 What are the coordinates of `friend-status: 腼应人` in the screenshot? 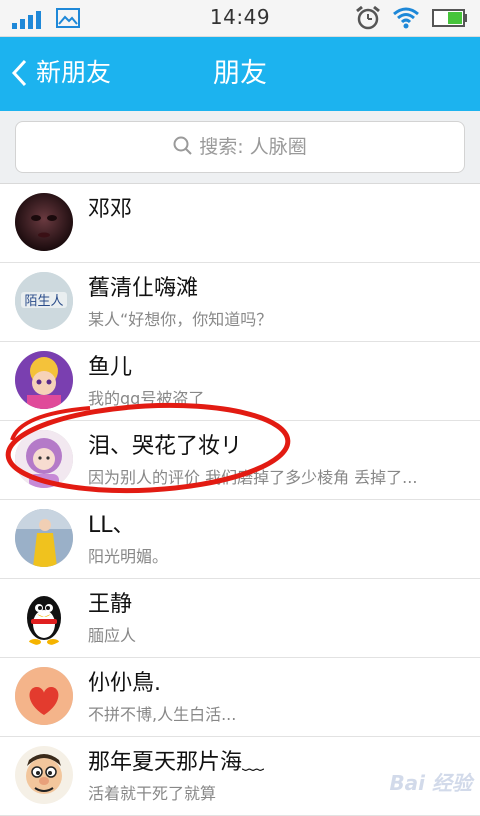 It's located at (112, 635).